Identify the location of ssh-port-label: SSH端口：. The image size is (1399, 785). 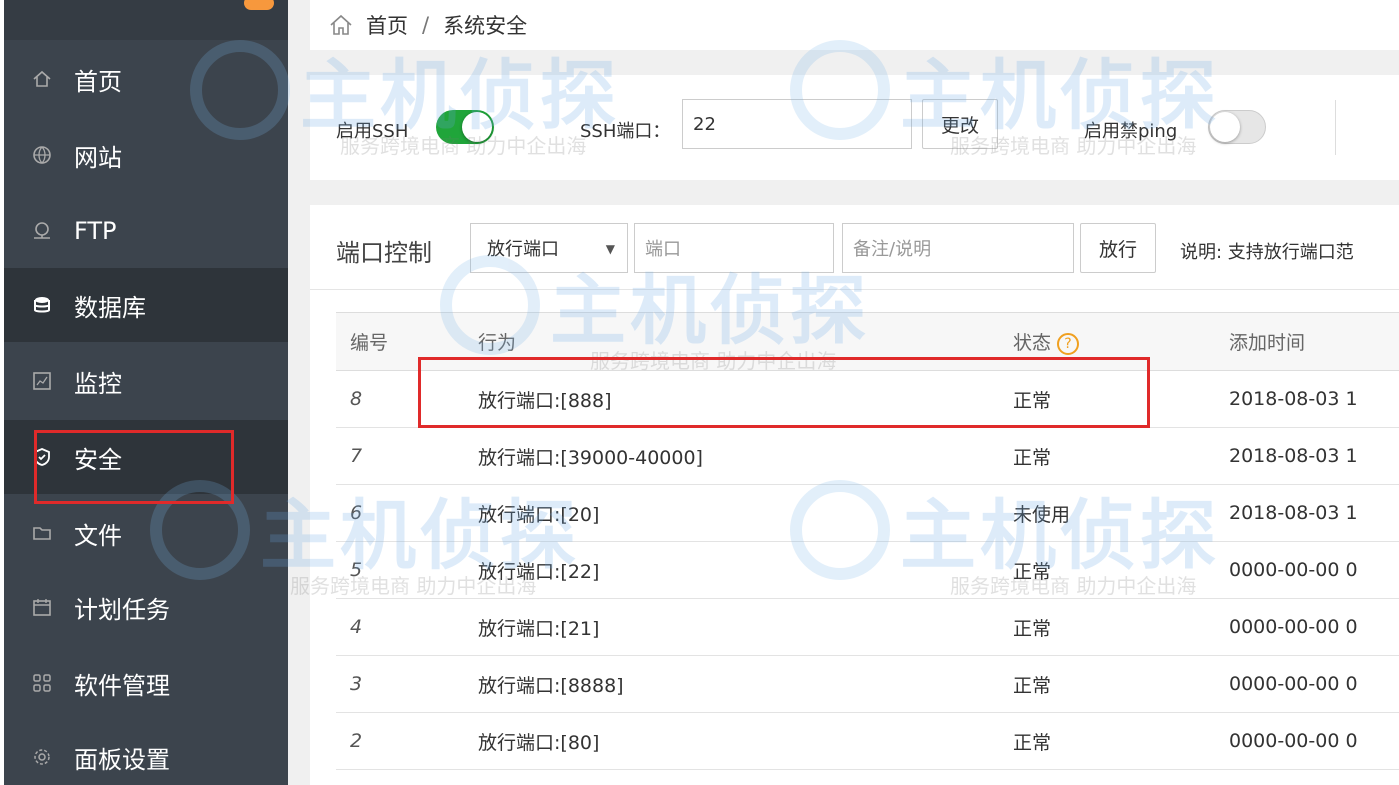
(625, 131).